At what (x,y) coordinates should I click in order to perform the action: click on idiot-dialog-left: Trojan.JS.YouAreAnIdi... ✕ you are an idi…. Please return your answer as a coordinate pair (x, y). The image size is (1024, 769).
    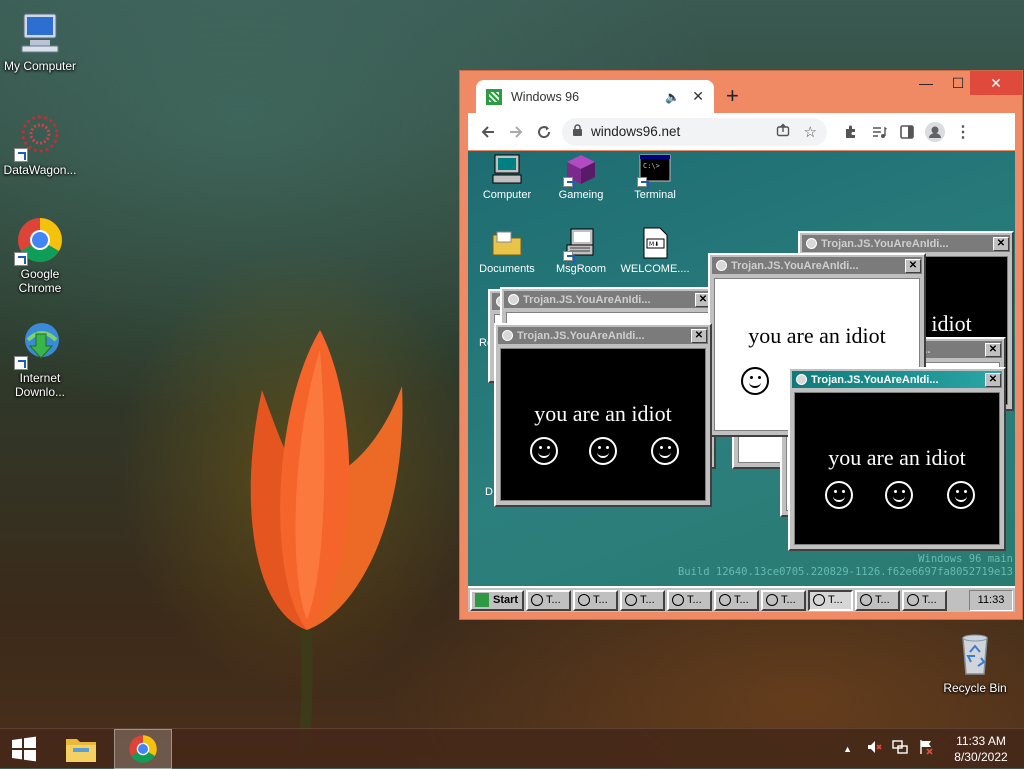
    Looking at the image, I should click on (603, 415).